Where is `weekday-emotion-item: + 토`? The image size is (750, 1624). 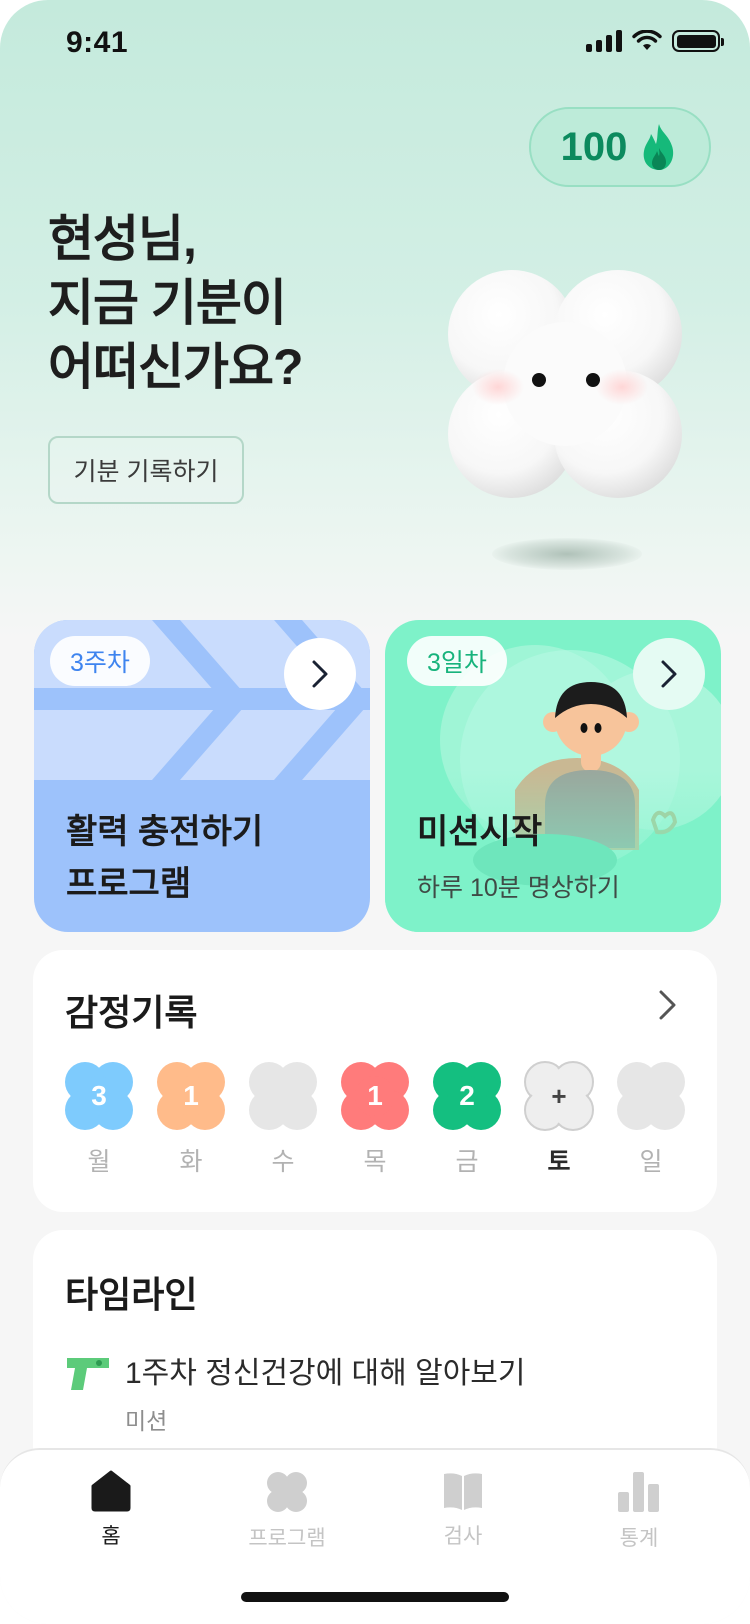 weekday-emotion-item: + 토 is located at coordinates (559, 1119).